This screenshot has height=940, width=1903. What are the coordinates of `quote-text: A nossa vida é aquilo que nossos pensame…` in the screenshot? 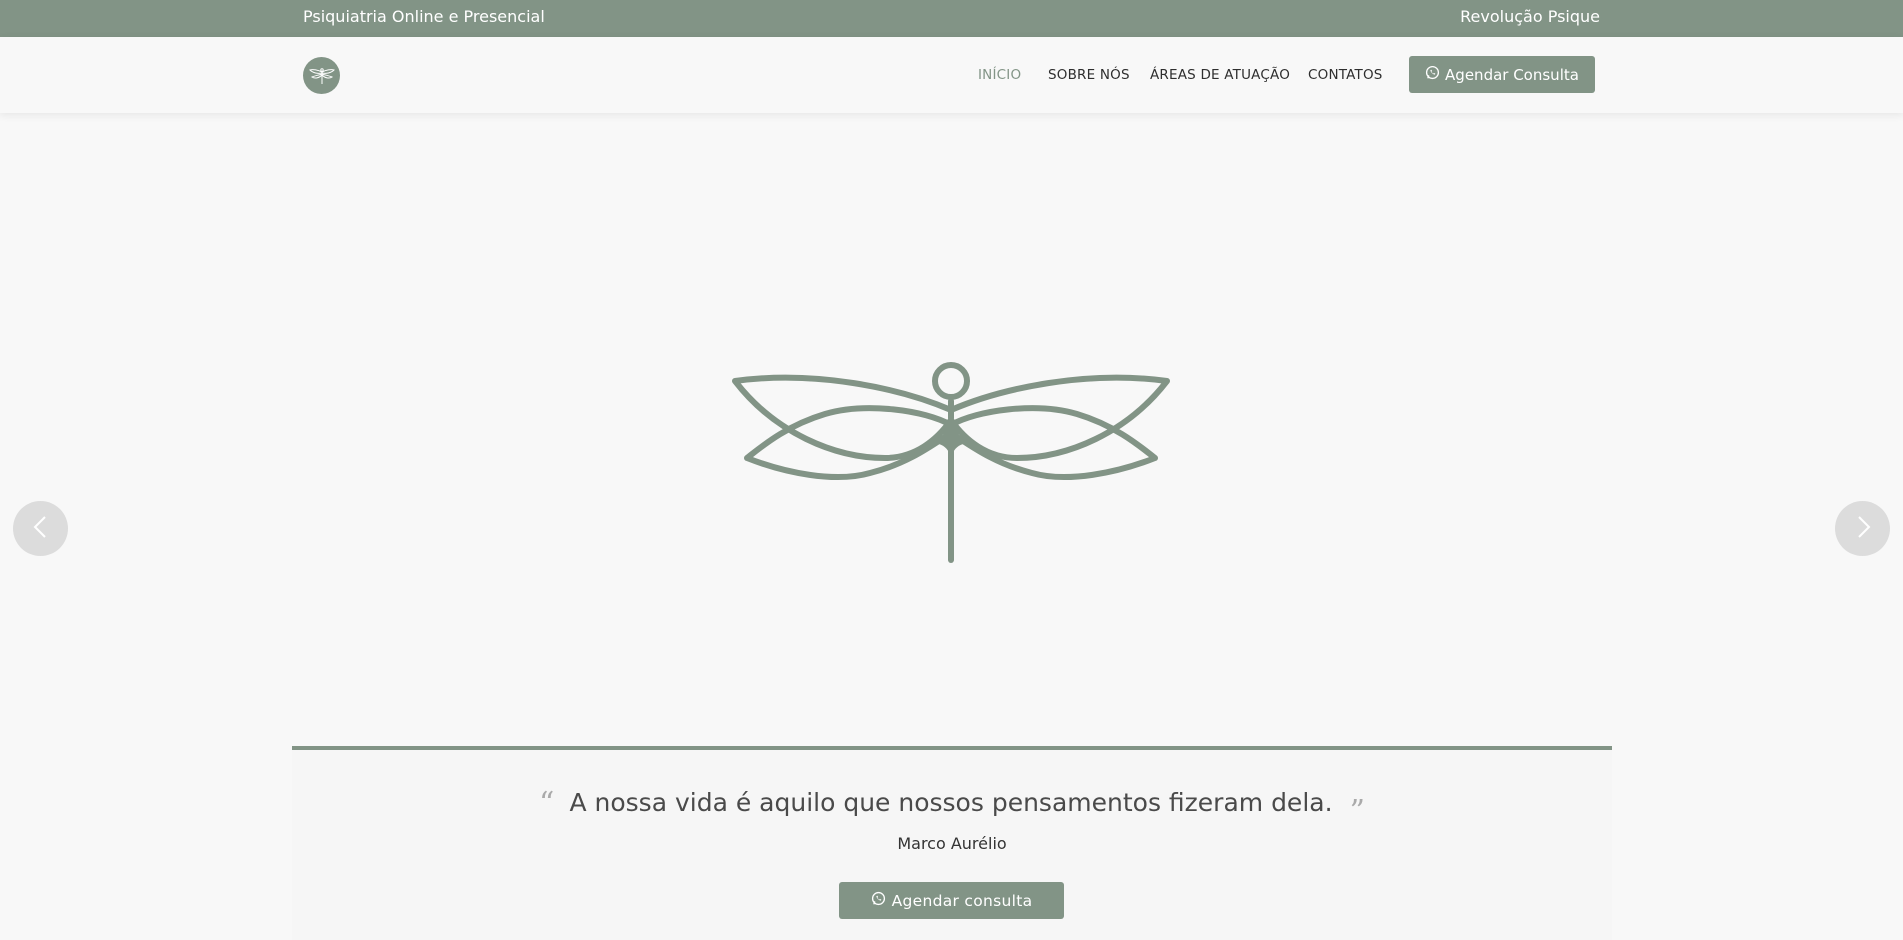 It's located at (951, 802).